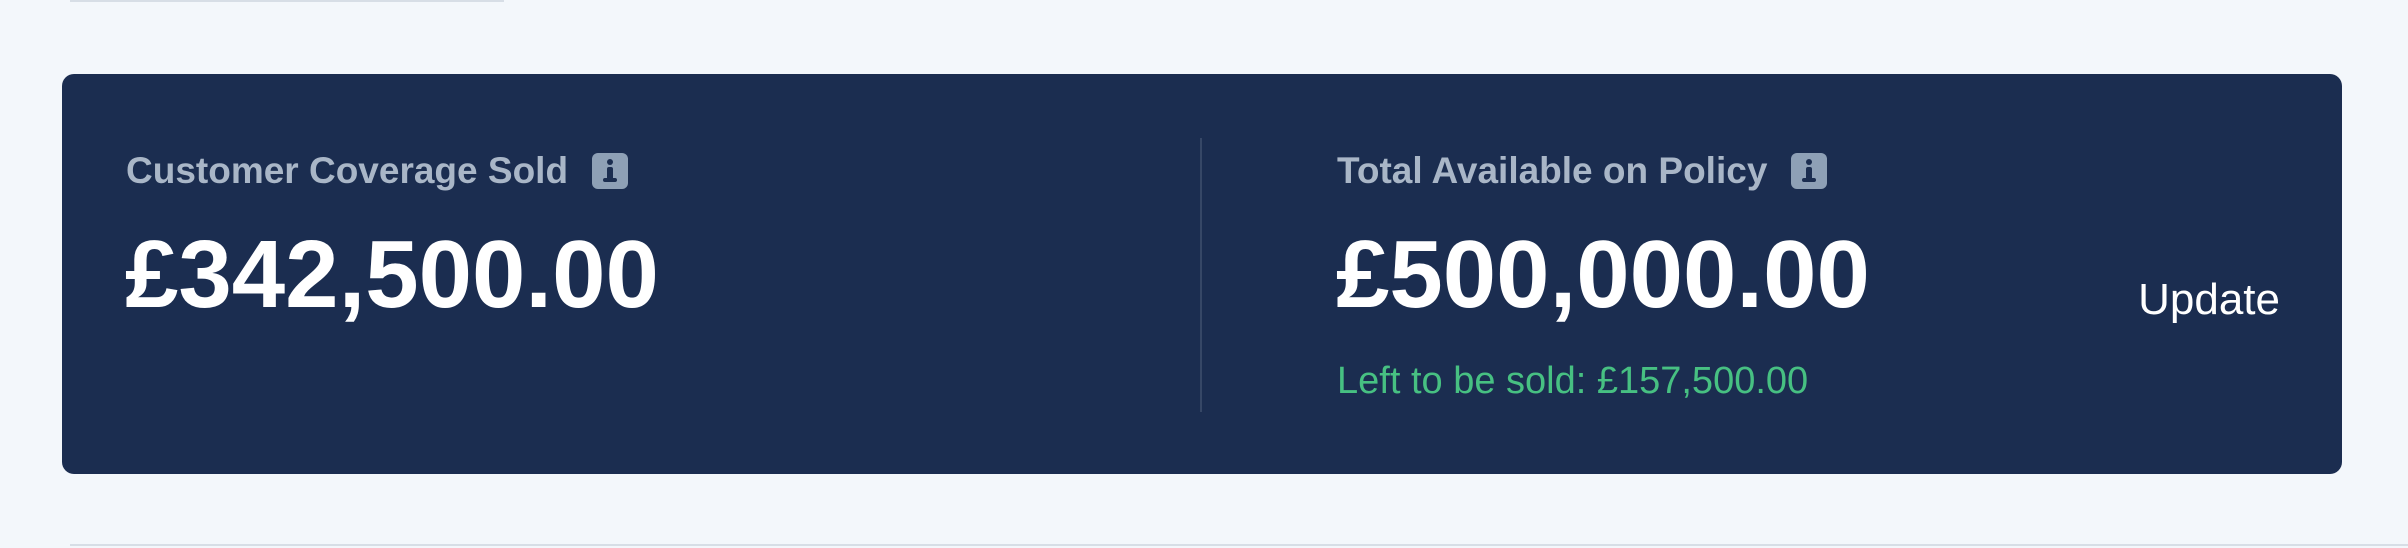  I want to click on update-button: Update, so click(2209, 300).